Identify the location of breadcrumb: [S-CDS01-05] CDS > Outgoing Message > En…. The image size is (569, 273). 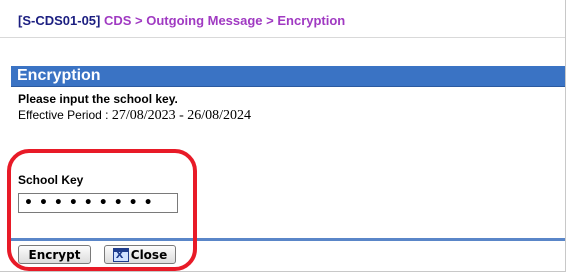
(181, 20).